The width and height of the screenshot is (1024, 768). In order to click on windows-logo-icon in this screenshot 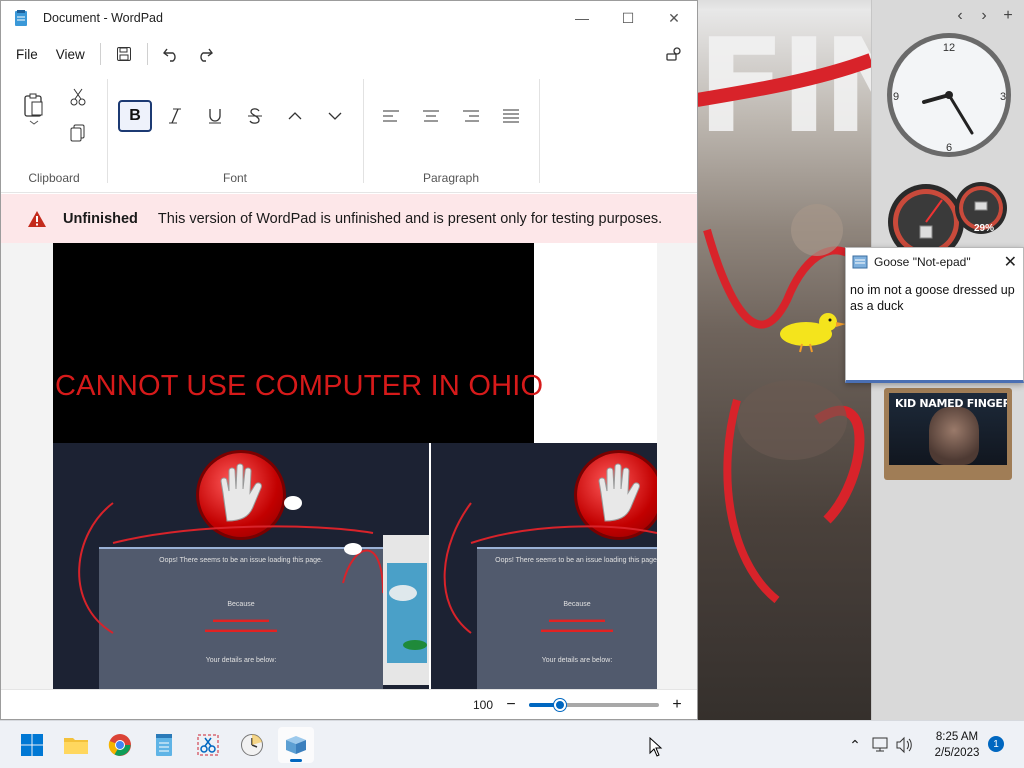, I will do `click(32, 745)`.